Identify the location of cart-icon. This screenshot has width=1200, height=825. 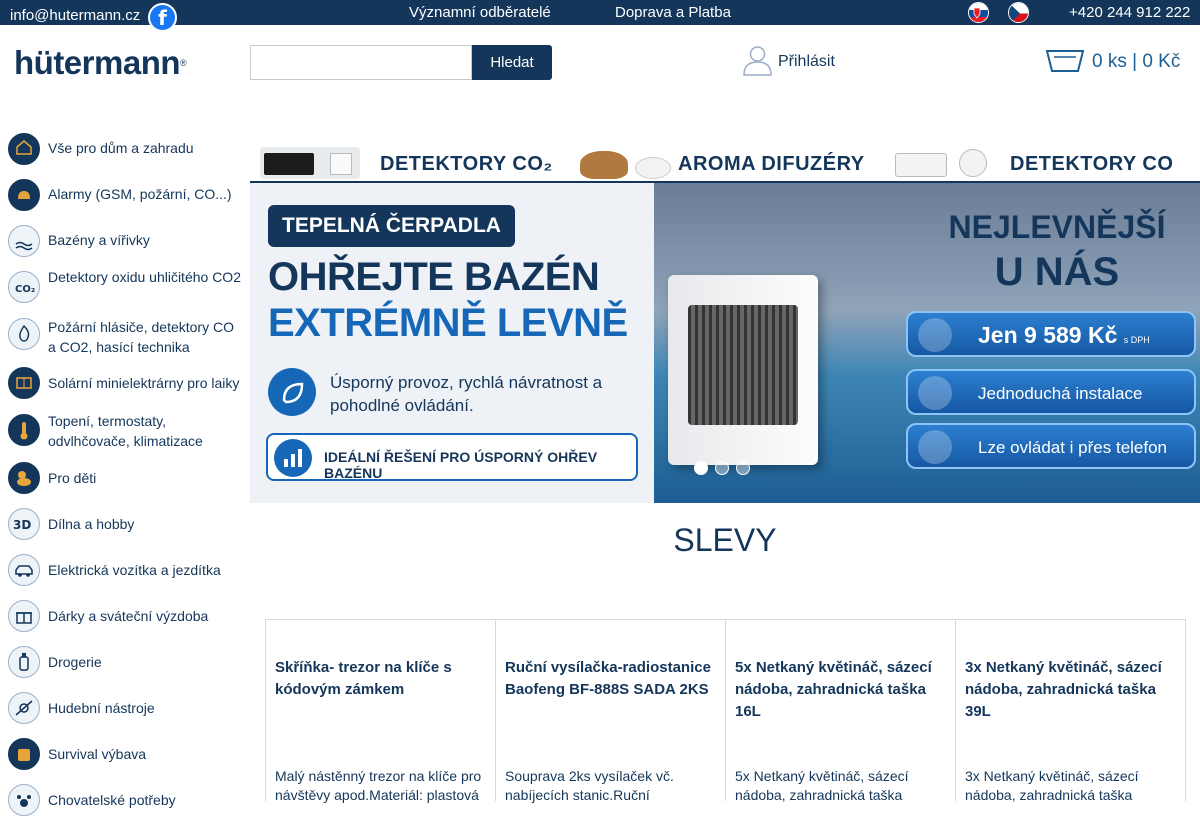
(1065, 61).